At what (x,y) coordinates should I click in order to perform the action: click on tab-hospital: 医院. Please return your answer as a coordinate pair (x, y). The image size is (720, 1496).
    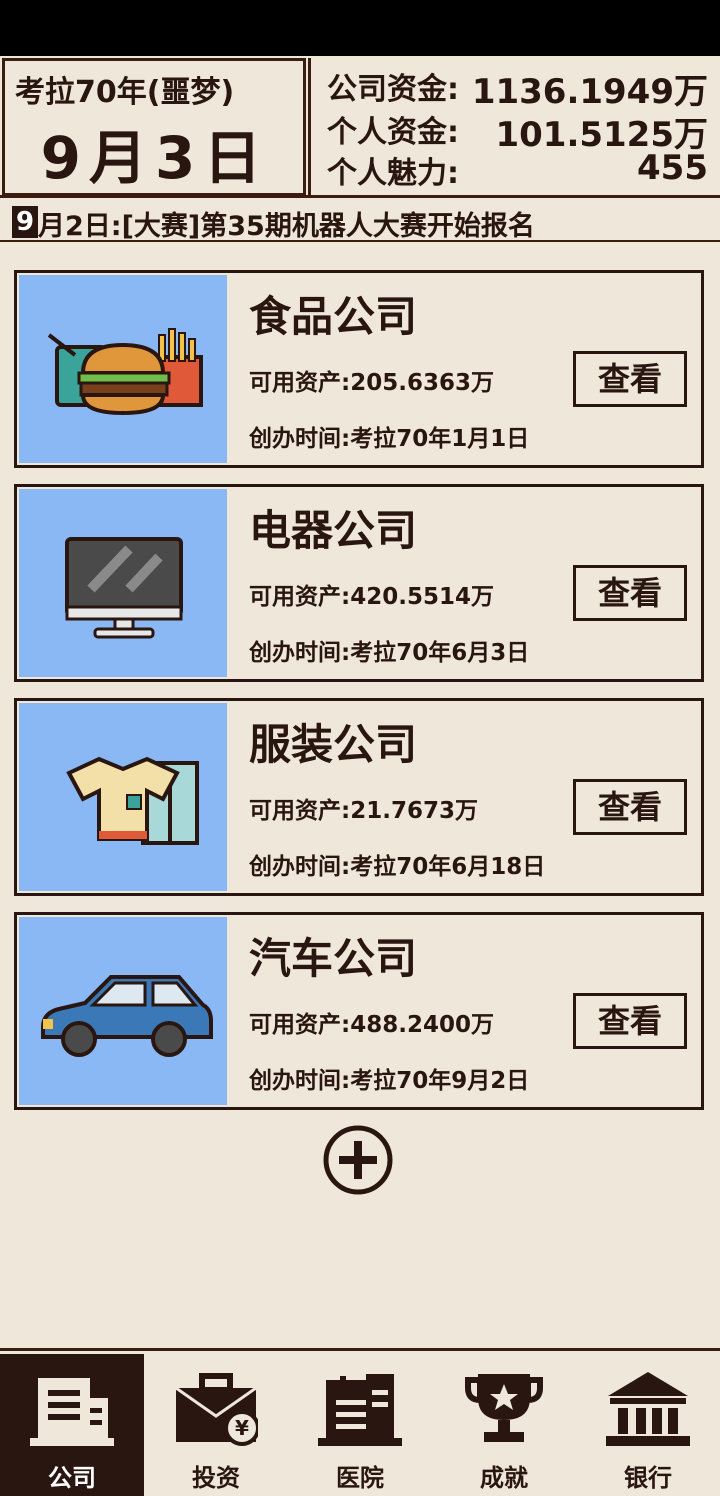
    Looking at the image, I should click on (360, 1425).